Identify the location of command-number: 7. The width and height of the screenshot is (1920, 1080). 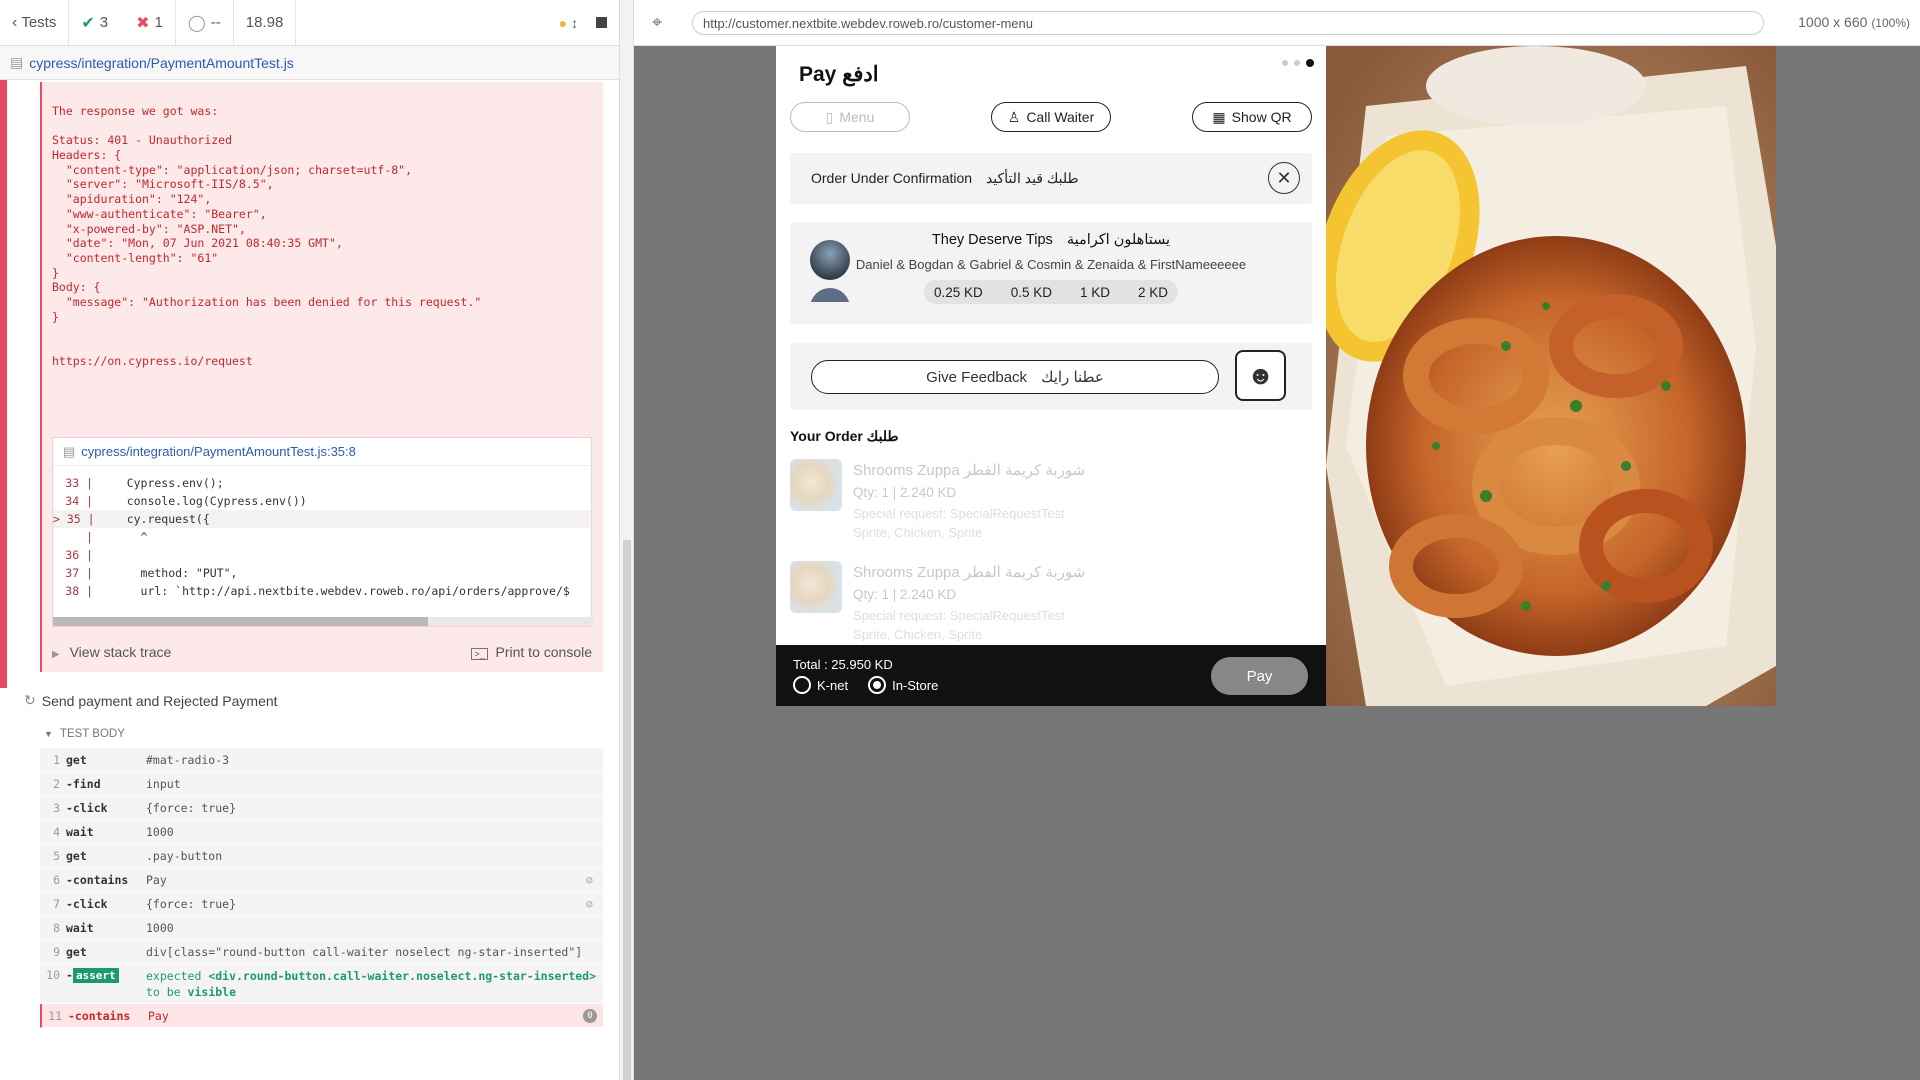
(56, 903).